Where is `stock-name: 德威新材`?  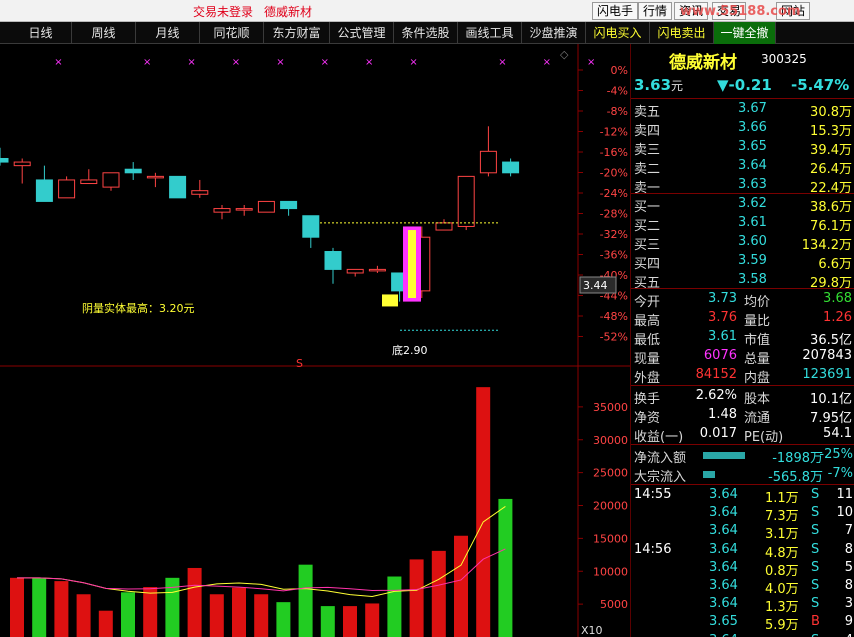
stock-name: 德威新材 is located at coordinates (703, 63).